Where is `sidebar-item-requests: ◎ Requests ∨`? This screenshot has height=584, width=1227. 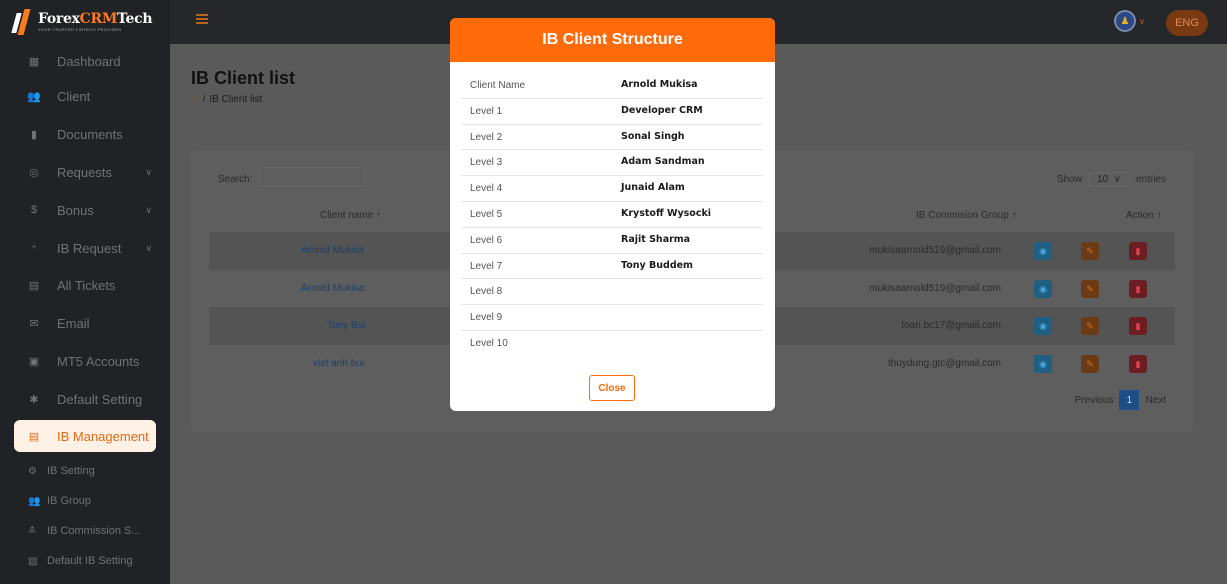
sidebar-item-requests: ◎ Requests ∨ is located at coordinates (85, 173).